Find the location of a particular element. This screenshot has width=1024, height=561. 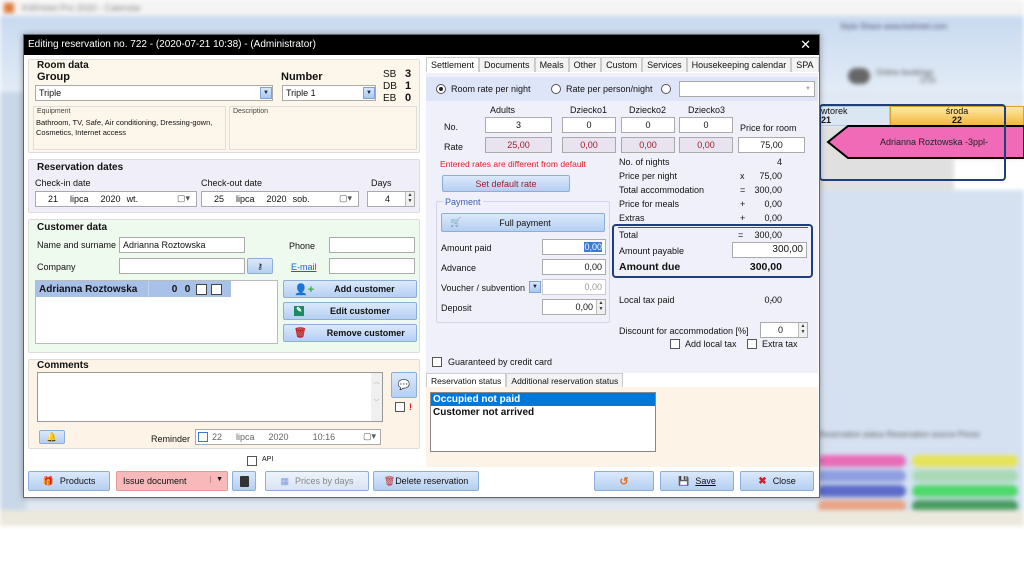

tab-custom: Custom is located at coordinates (622, 64).